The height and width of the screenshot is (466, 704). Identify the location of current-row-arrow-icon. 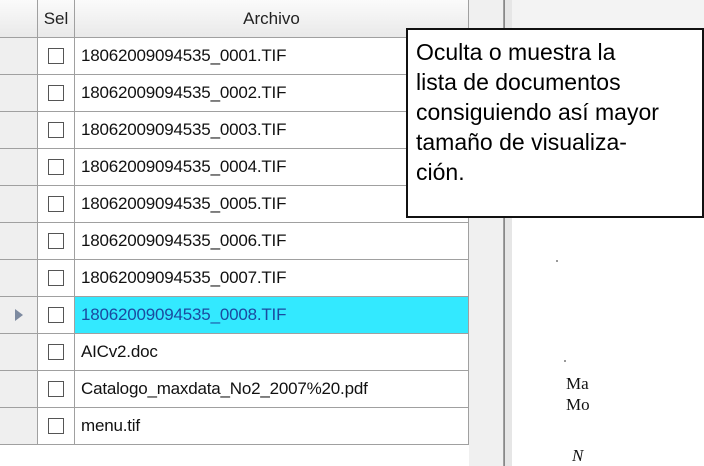
(18, 315).